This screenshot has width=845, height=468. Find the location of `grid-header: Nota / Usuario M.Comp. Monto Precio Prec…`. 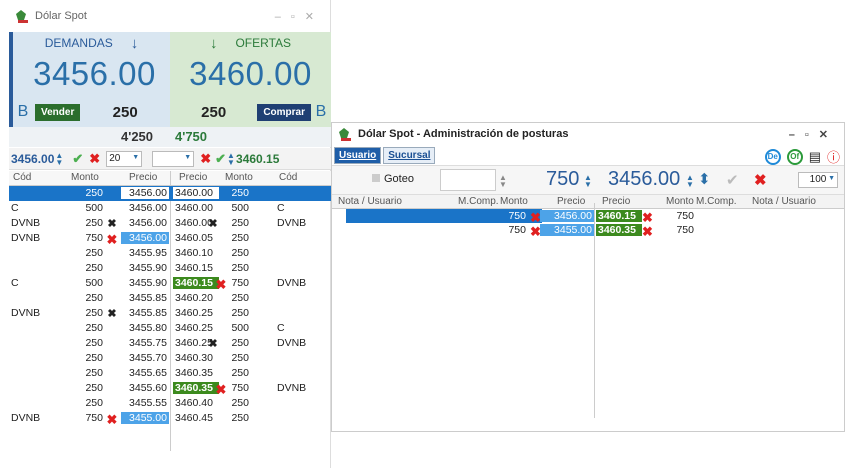

grid-header: Nota / Usuario M.Comp. Monto Precio Prec… is located at coordinates (588, 202).